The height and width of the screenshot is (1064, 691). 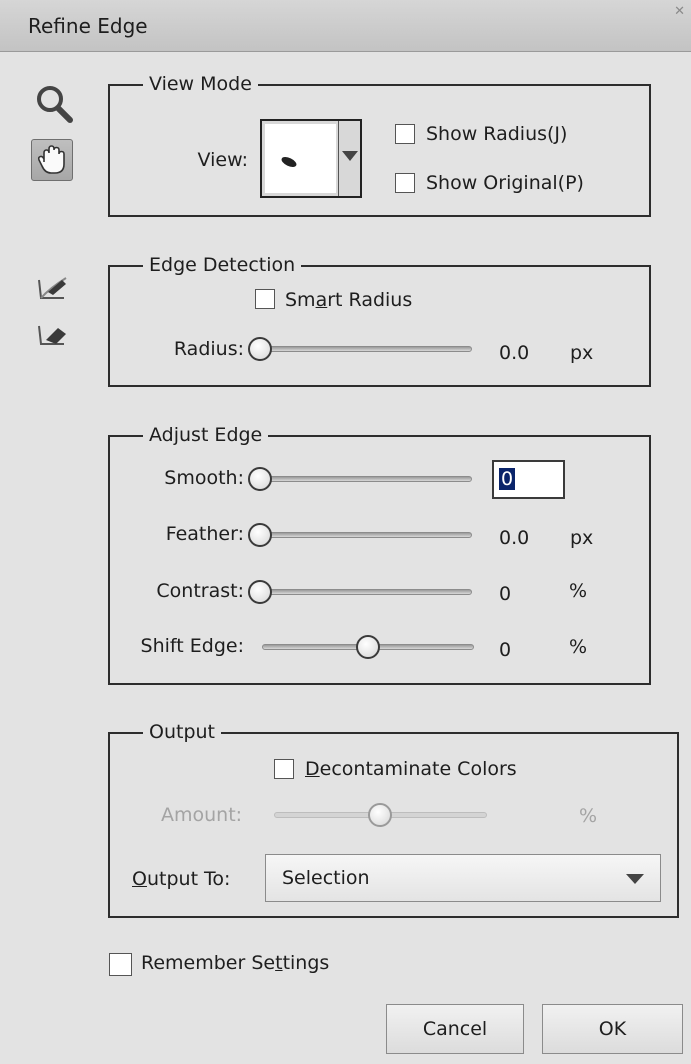 What do you see at coordinates (222, 265) in the screenshot?
I see `edge-detection-legend: Edge Detection` at bounding box center [222, 265].